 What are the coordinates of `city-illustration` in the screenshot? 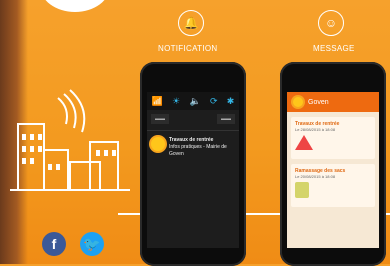 It's located at (70, 140).